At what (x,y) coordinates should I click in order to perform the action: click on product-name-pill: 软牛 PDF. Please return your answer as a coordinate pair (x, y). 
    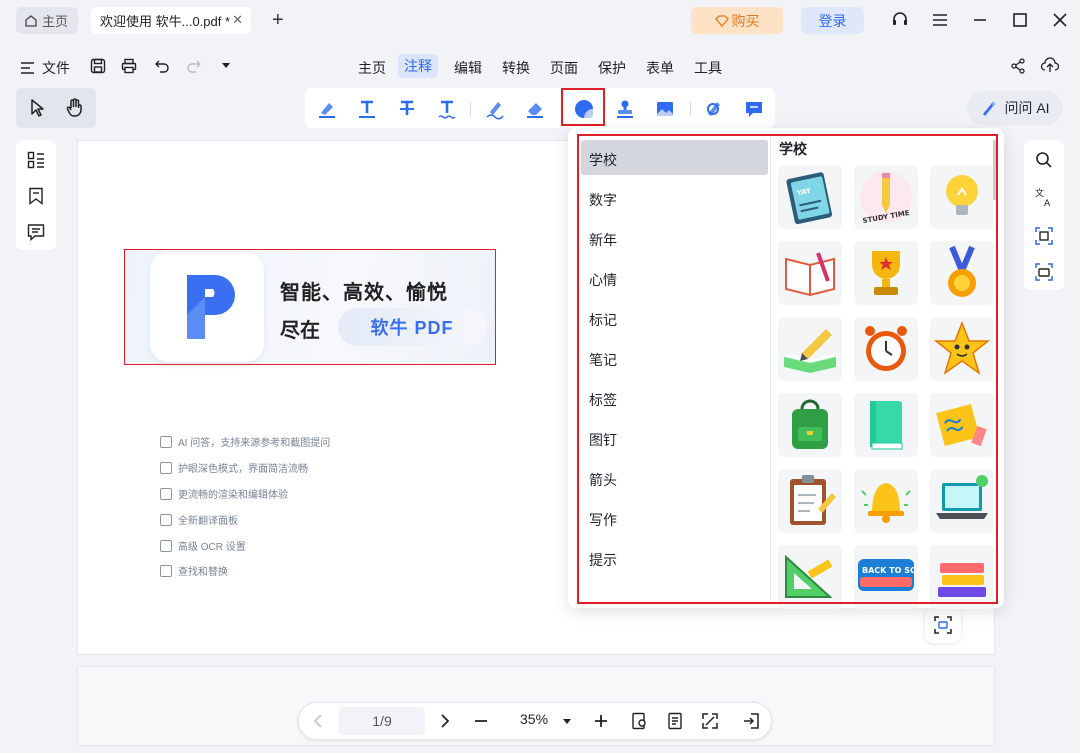
    Looking at the image, I should click on (412, 327).